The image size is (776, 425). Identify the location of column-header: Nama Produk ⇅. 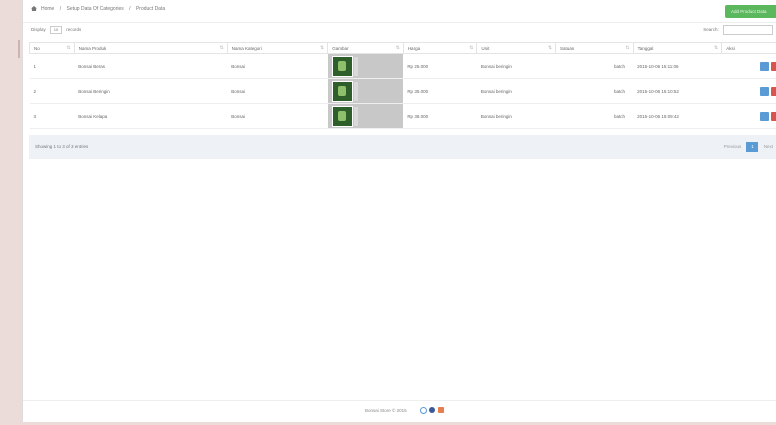
(150, 48).